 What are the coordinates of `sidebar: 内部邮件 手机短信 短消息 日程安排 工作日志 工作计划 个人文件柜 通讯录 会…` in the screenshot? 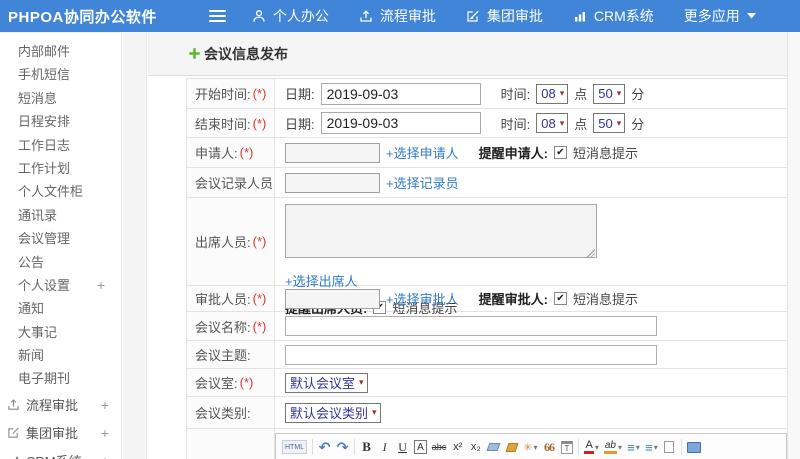 It's located at (61, 245).